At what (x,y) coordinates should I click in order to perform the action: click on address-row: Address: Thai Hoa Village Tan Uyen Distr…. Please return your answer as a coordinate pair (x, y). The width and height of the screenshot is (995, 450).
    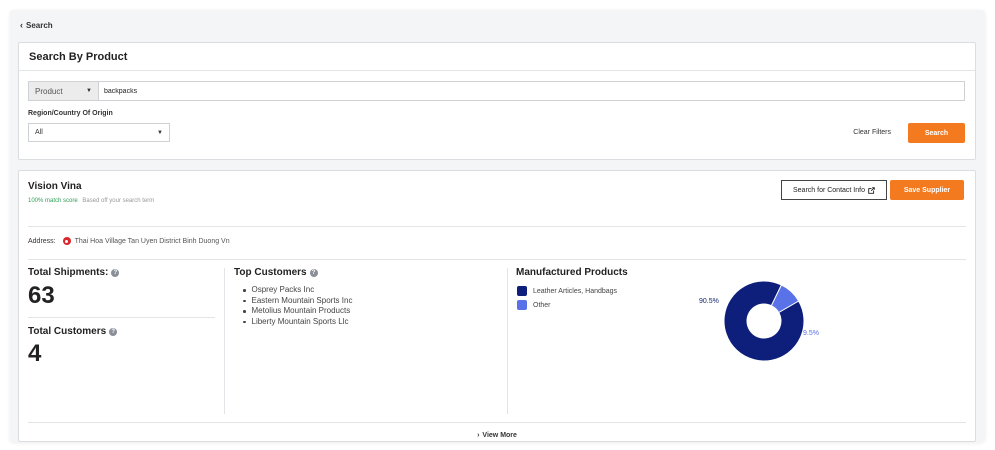
    Looking at the image, I should click on (129, 241).